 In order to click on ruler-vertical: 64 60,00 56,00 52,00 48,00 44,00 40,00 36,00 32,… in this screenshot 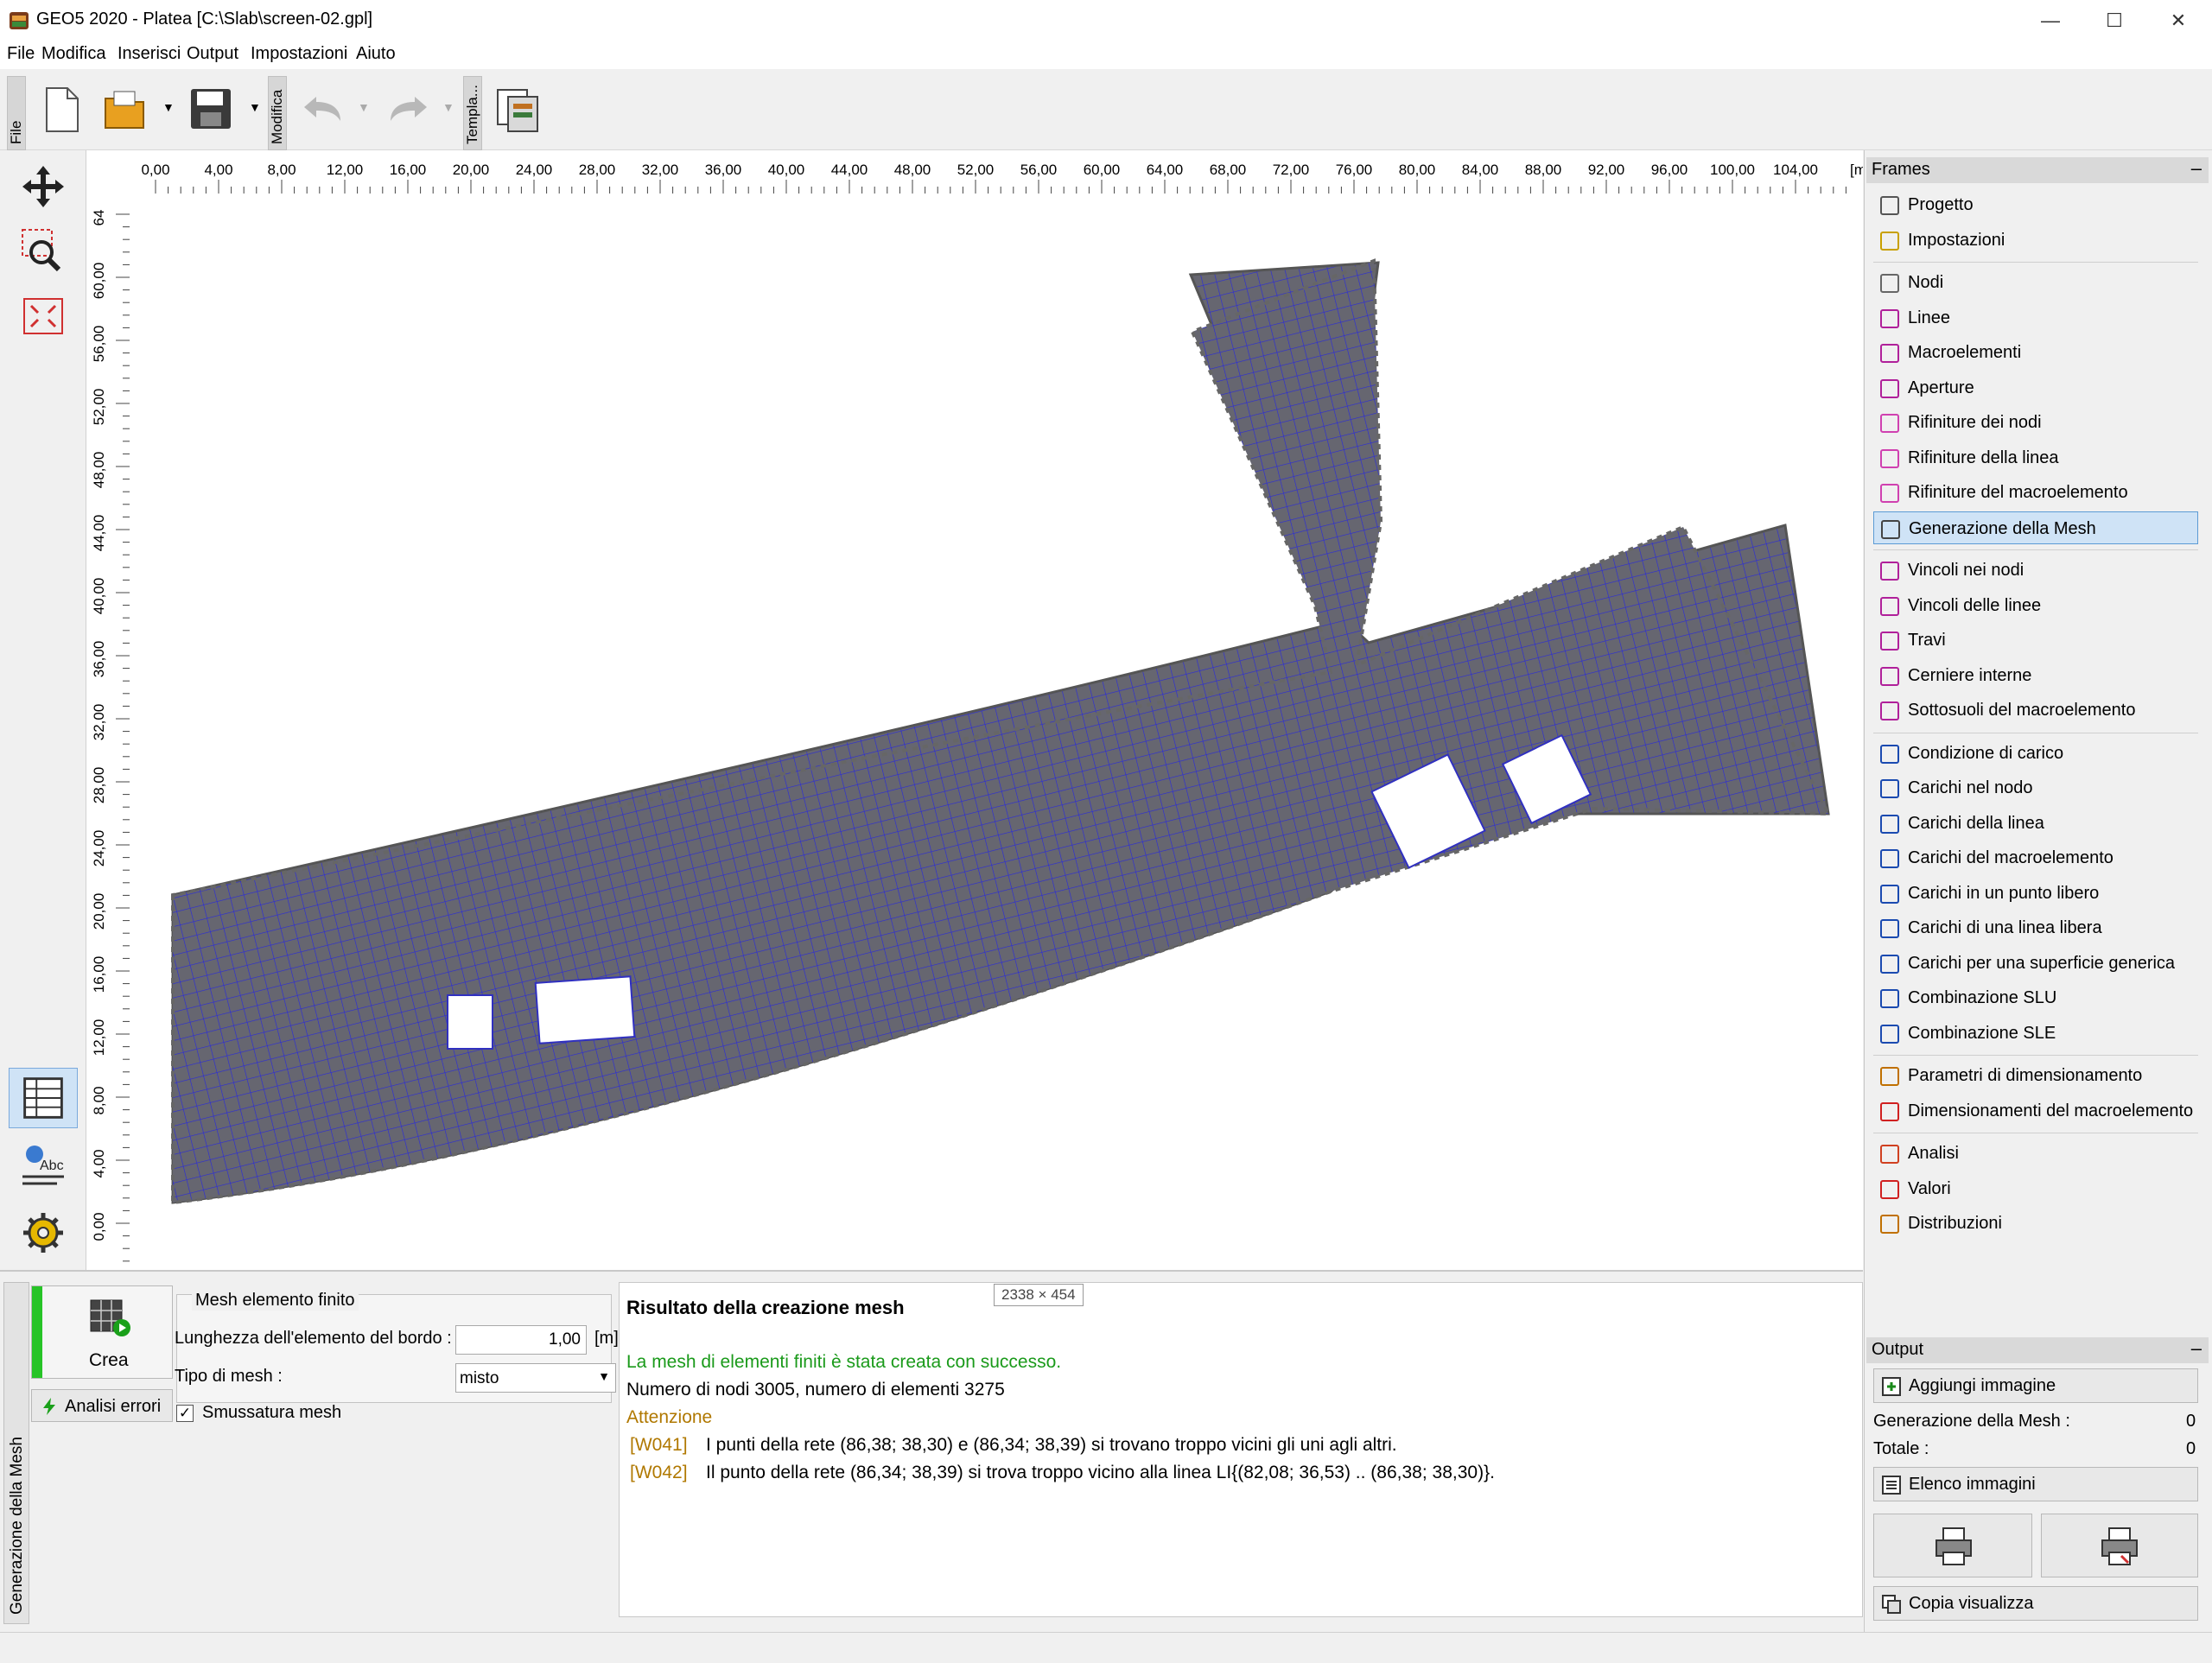, I will do `click(110, 736)`.